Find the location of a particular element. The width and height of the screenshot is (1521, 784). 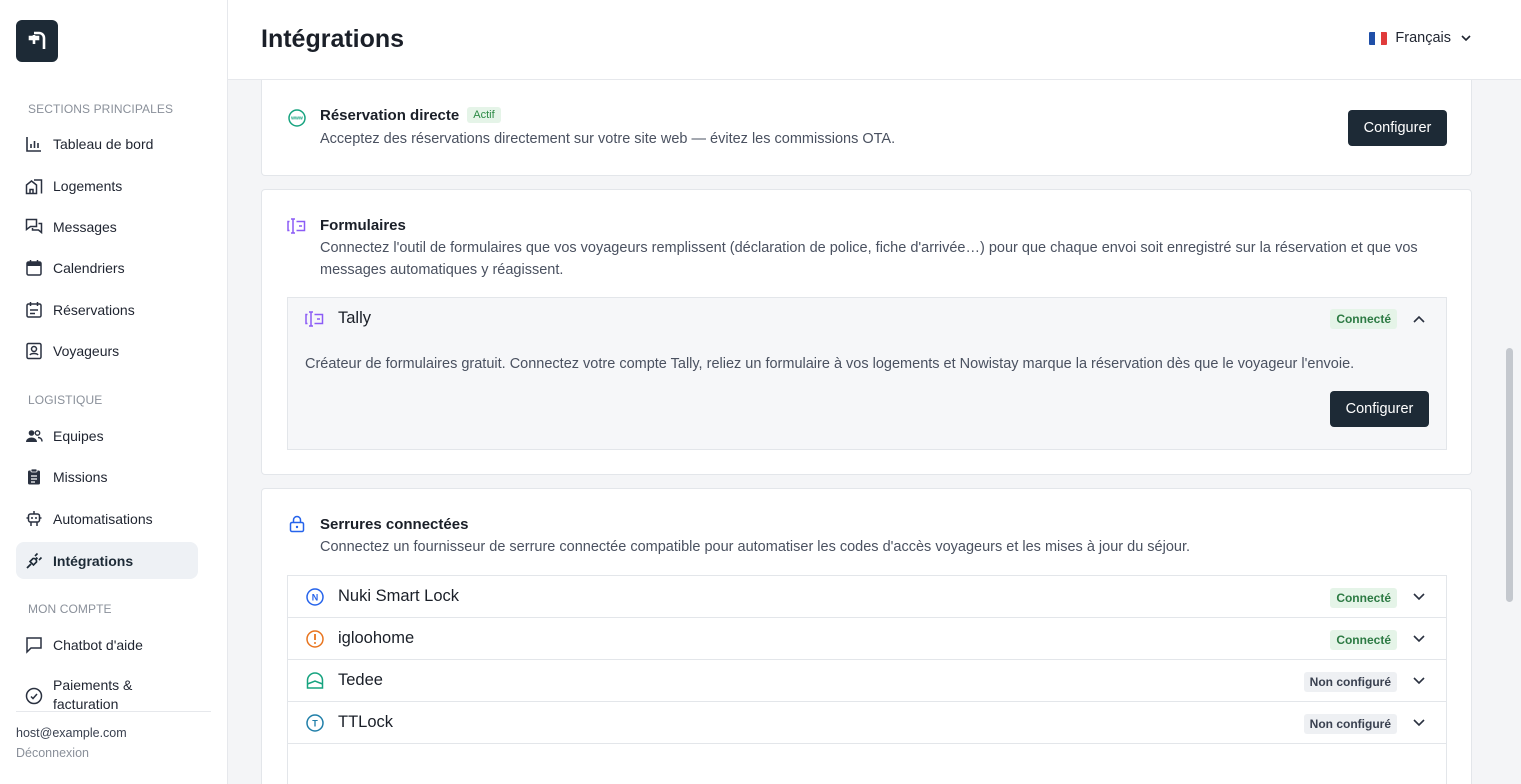

provider-next-partial is located at coordinates (867, 763).